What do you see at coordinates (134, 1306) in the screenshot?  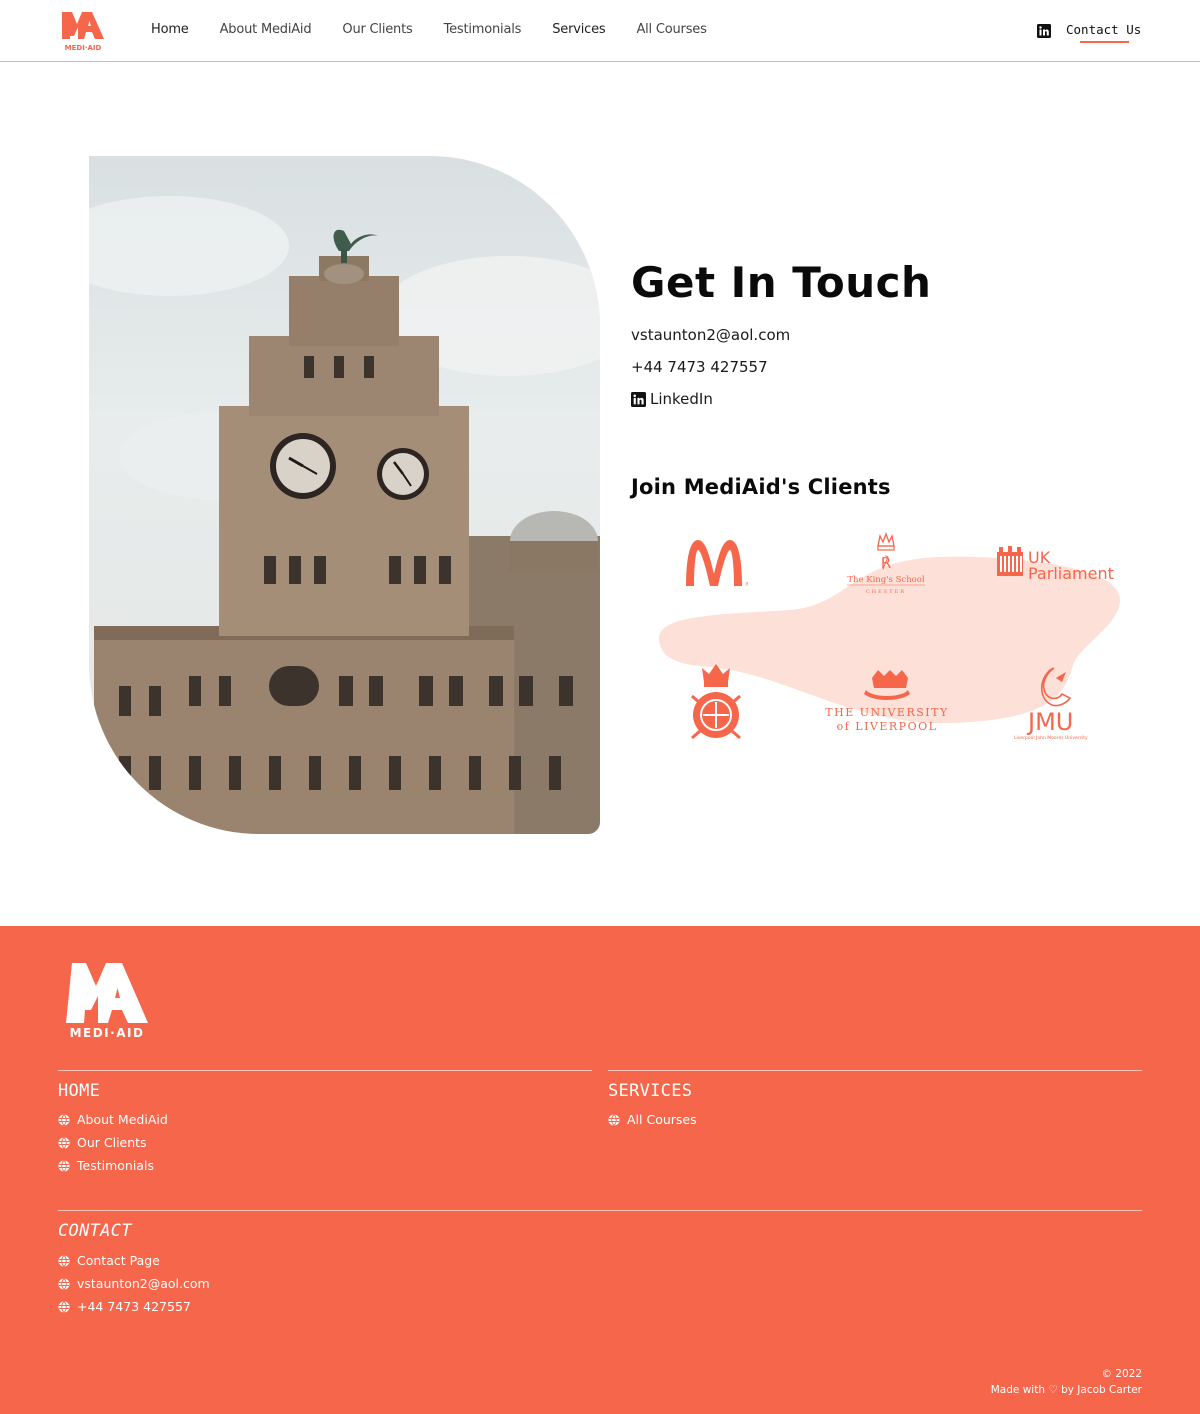 I see `footer-link-label: +44 7473 427557` at bounding box center [134, 1306].